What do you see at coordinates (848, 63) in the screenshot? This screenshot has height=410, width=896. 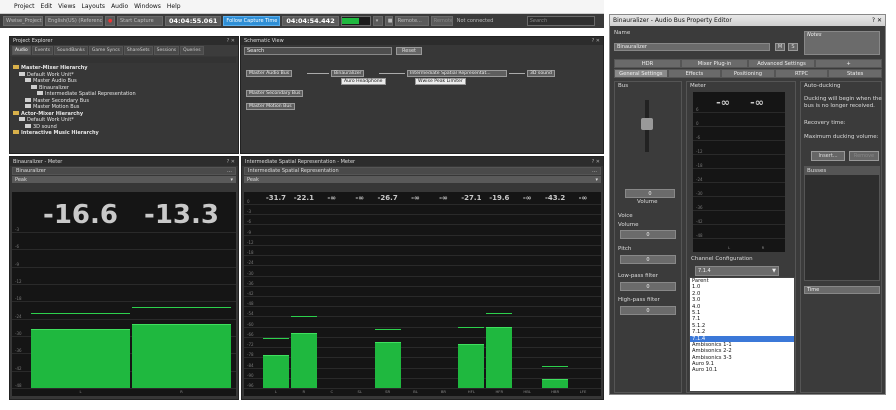 I see `dialog-tab--: +` at bounding box center [848, 63].